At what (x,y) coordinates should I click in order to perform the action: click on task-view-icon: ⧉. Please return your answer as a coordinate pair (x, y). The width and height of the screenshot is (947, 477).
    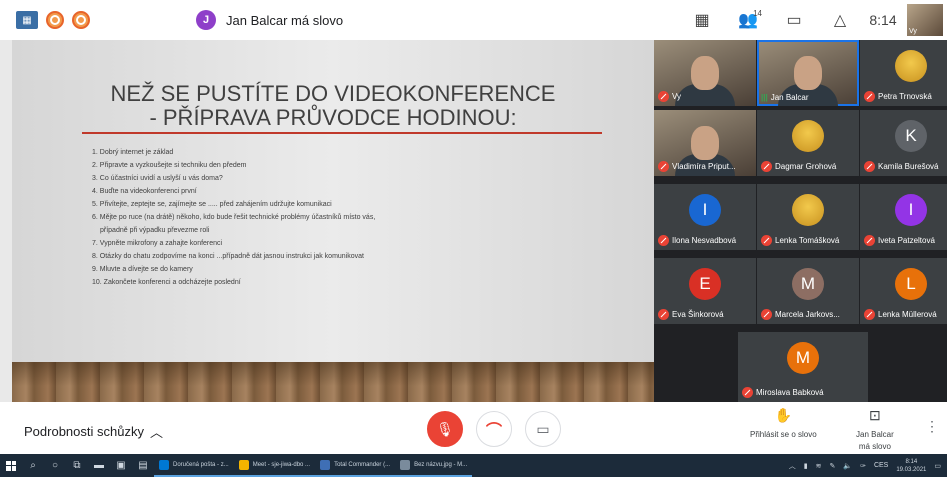
    Looking at the image, I should click on (77, 465).